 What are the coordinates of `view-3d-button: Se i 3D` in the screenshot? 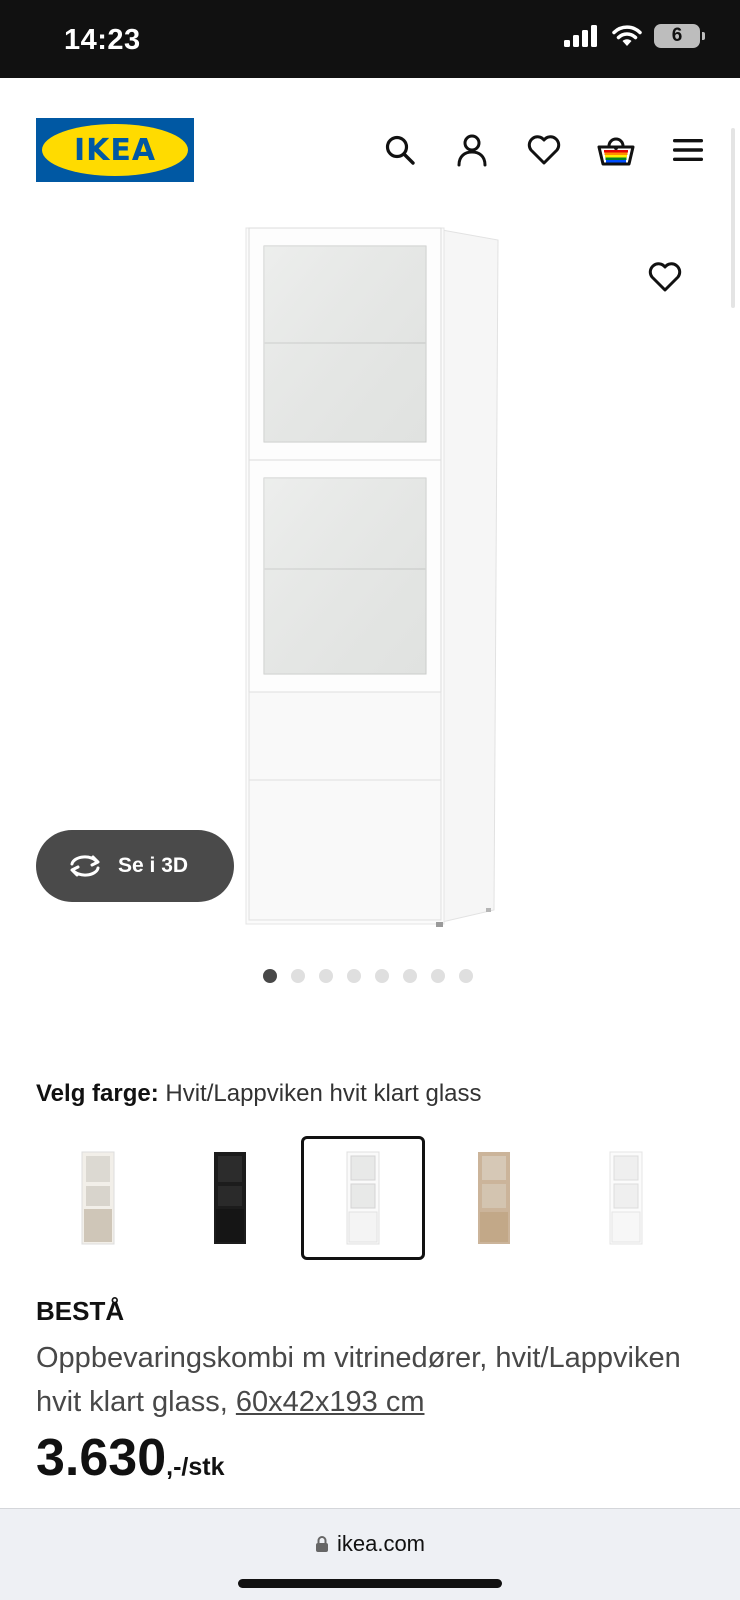 It's located at (135, 866).